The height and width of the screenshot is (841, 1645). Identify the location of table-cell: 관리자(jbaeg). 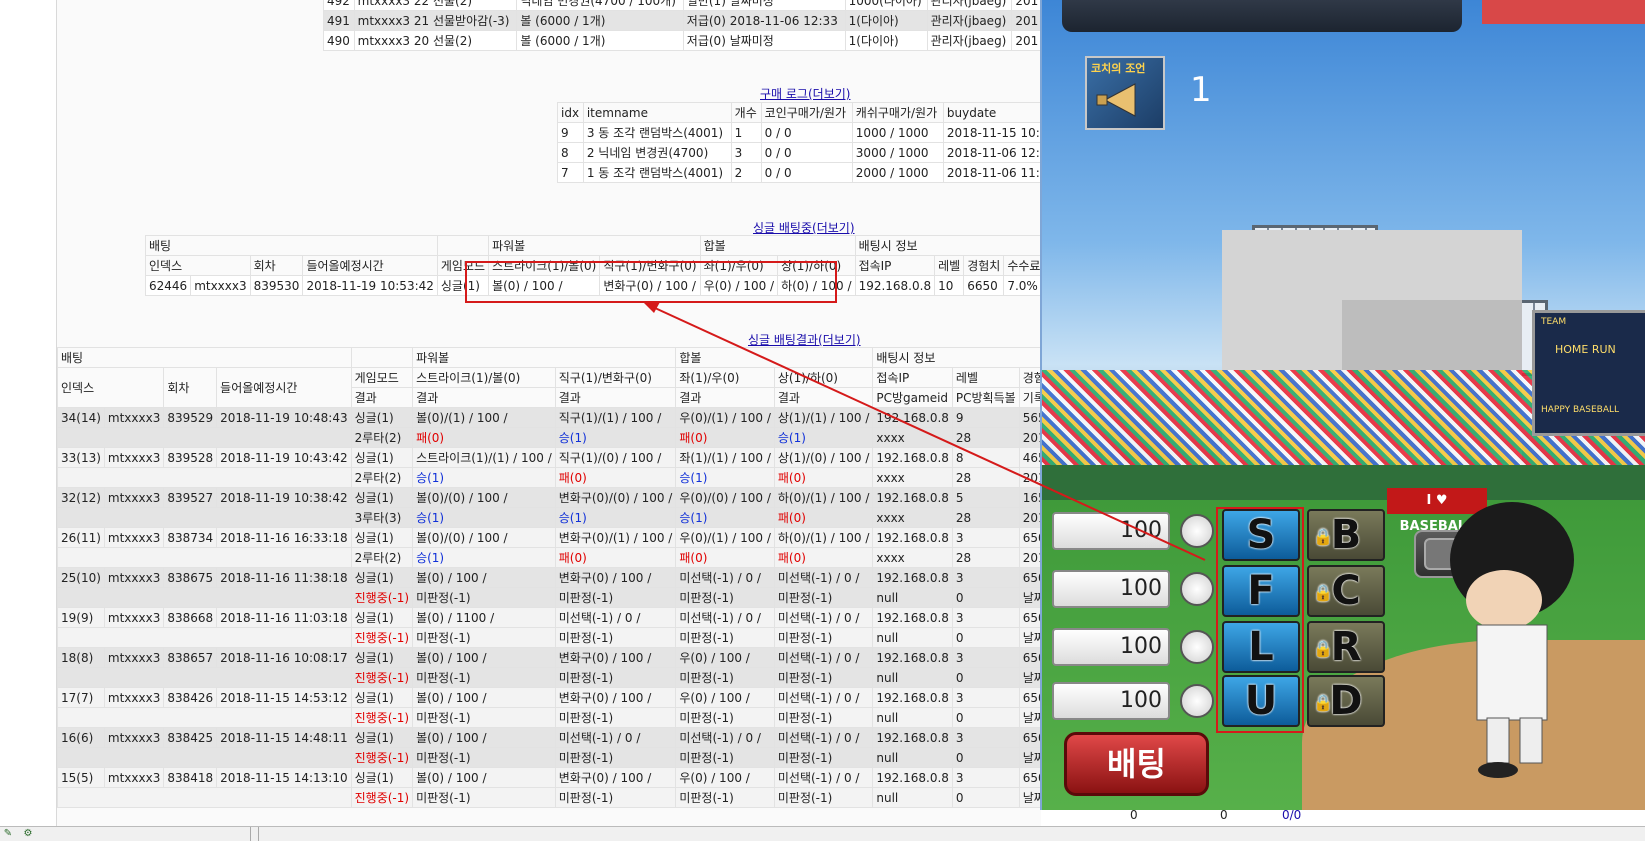
(969, 40).